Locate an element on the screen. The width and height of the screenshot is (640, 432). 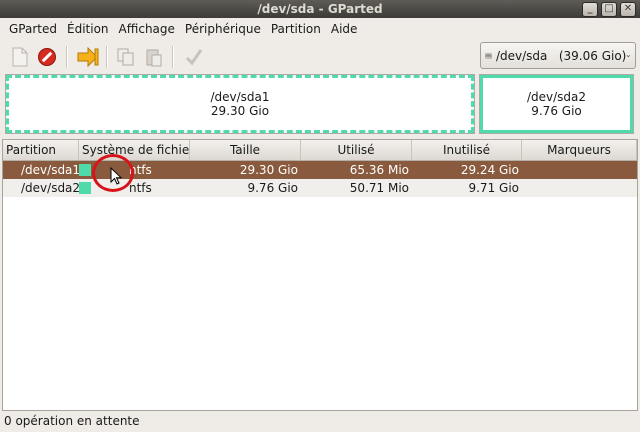
device-selector-label: /dev/sda (39.06 Gio) is located at coordinates (561, 55).